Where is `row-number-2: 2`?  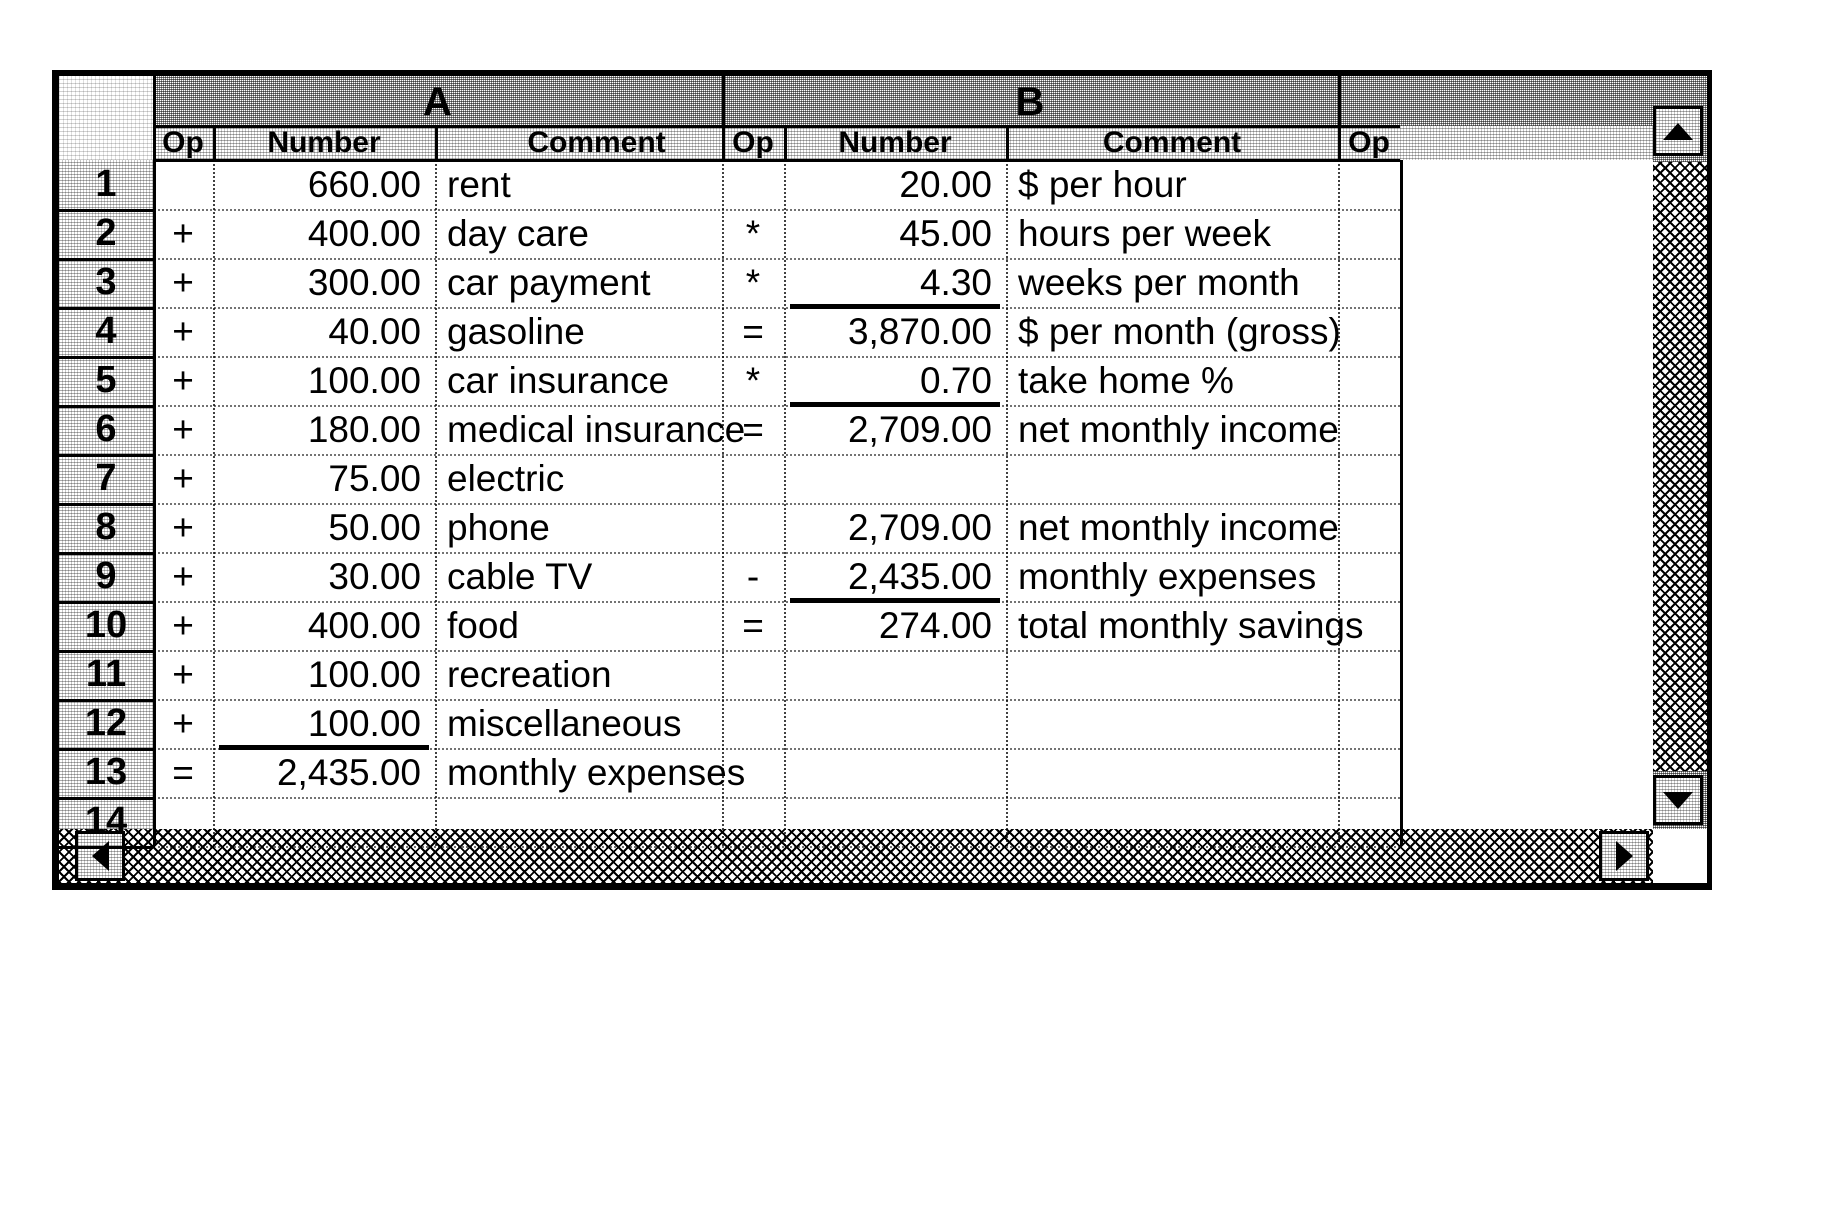
row-number-2: 2 is located at coordinates (106, 233).